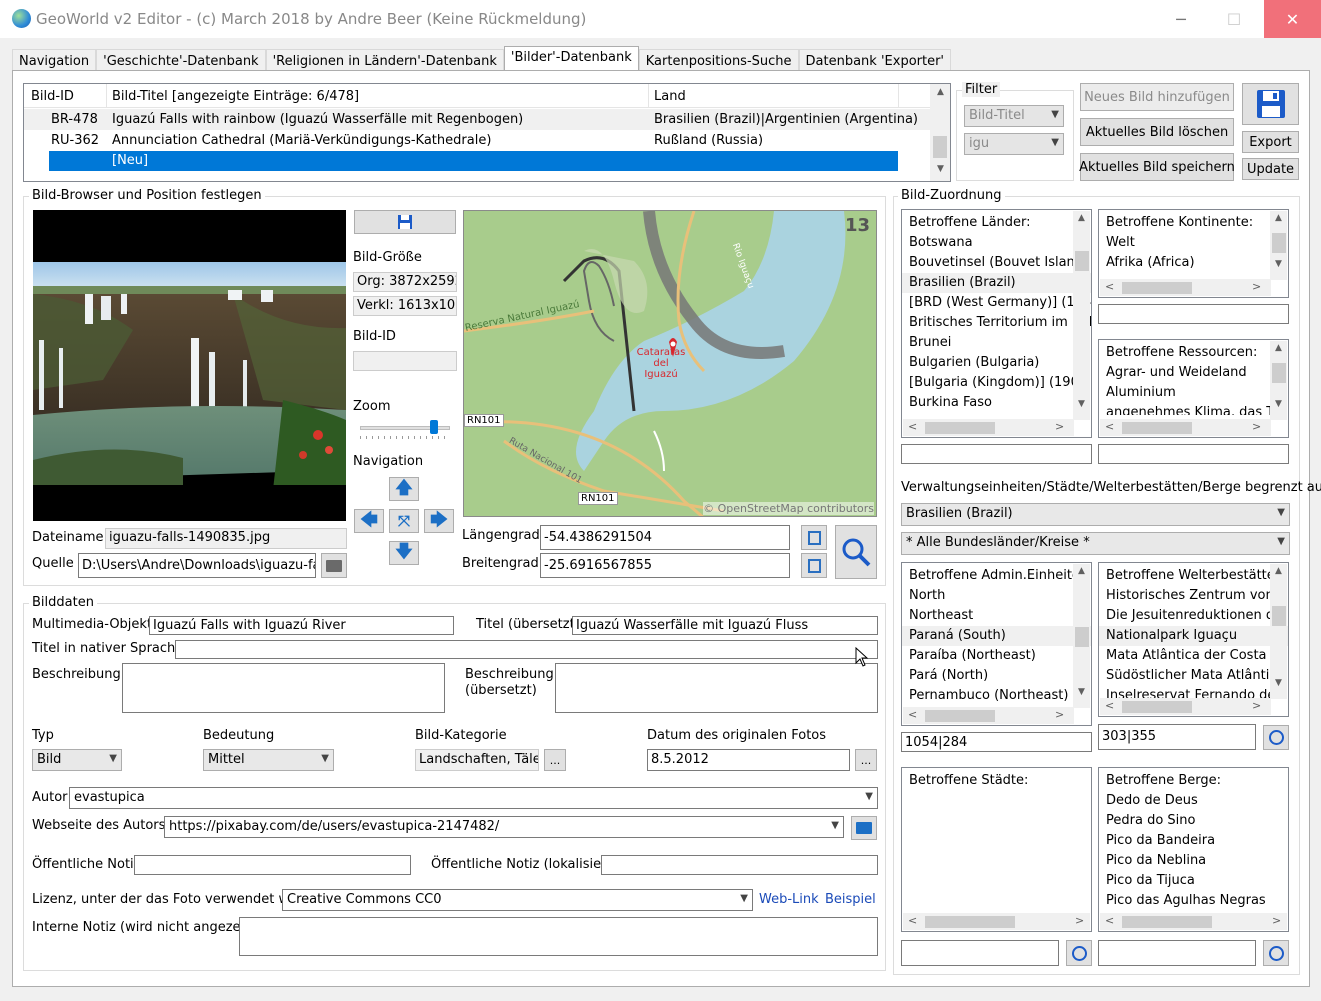  What do you see at coordinates (996, 596) in the screenshot?
I see `list-item: North` at bounding box center [996, 596].